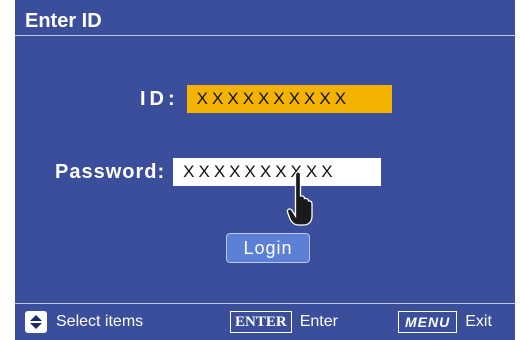  Describe the element at coordinates (159, 98) in the screenshot. I see `id-label: ID:` at that location.